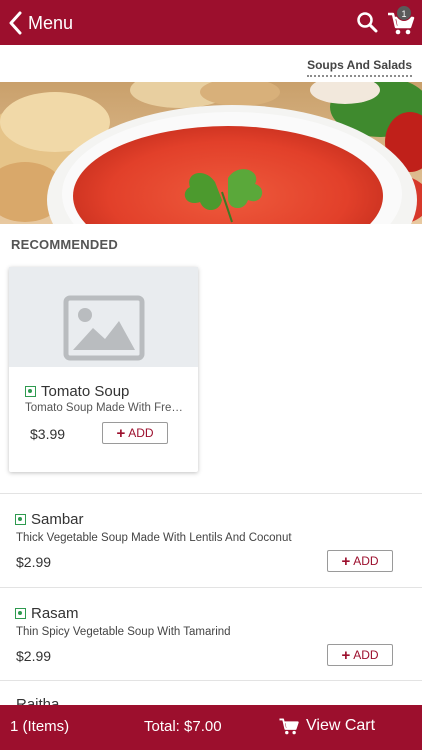 The height and width of the screenshot is (750, 422). I want to click on item-name: Tomato Soup, so click(85, 391).